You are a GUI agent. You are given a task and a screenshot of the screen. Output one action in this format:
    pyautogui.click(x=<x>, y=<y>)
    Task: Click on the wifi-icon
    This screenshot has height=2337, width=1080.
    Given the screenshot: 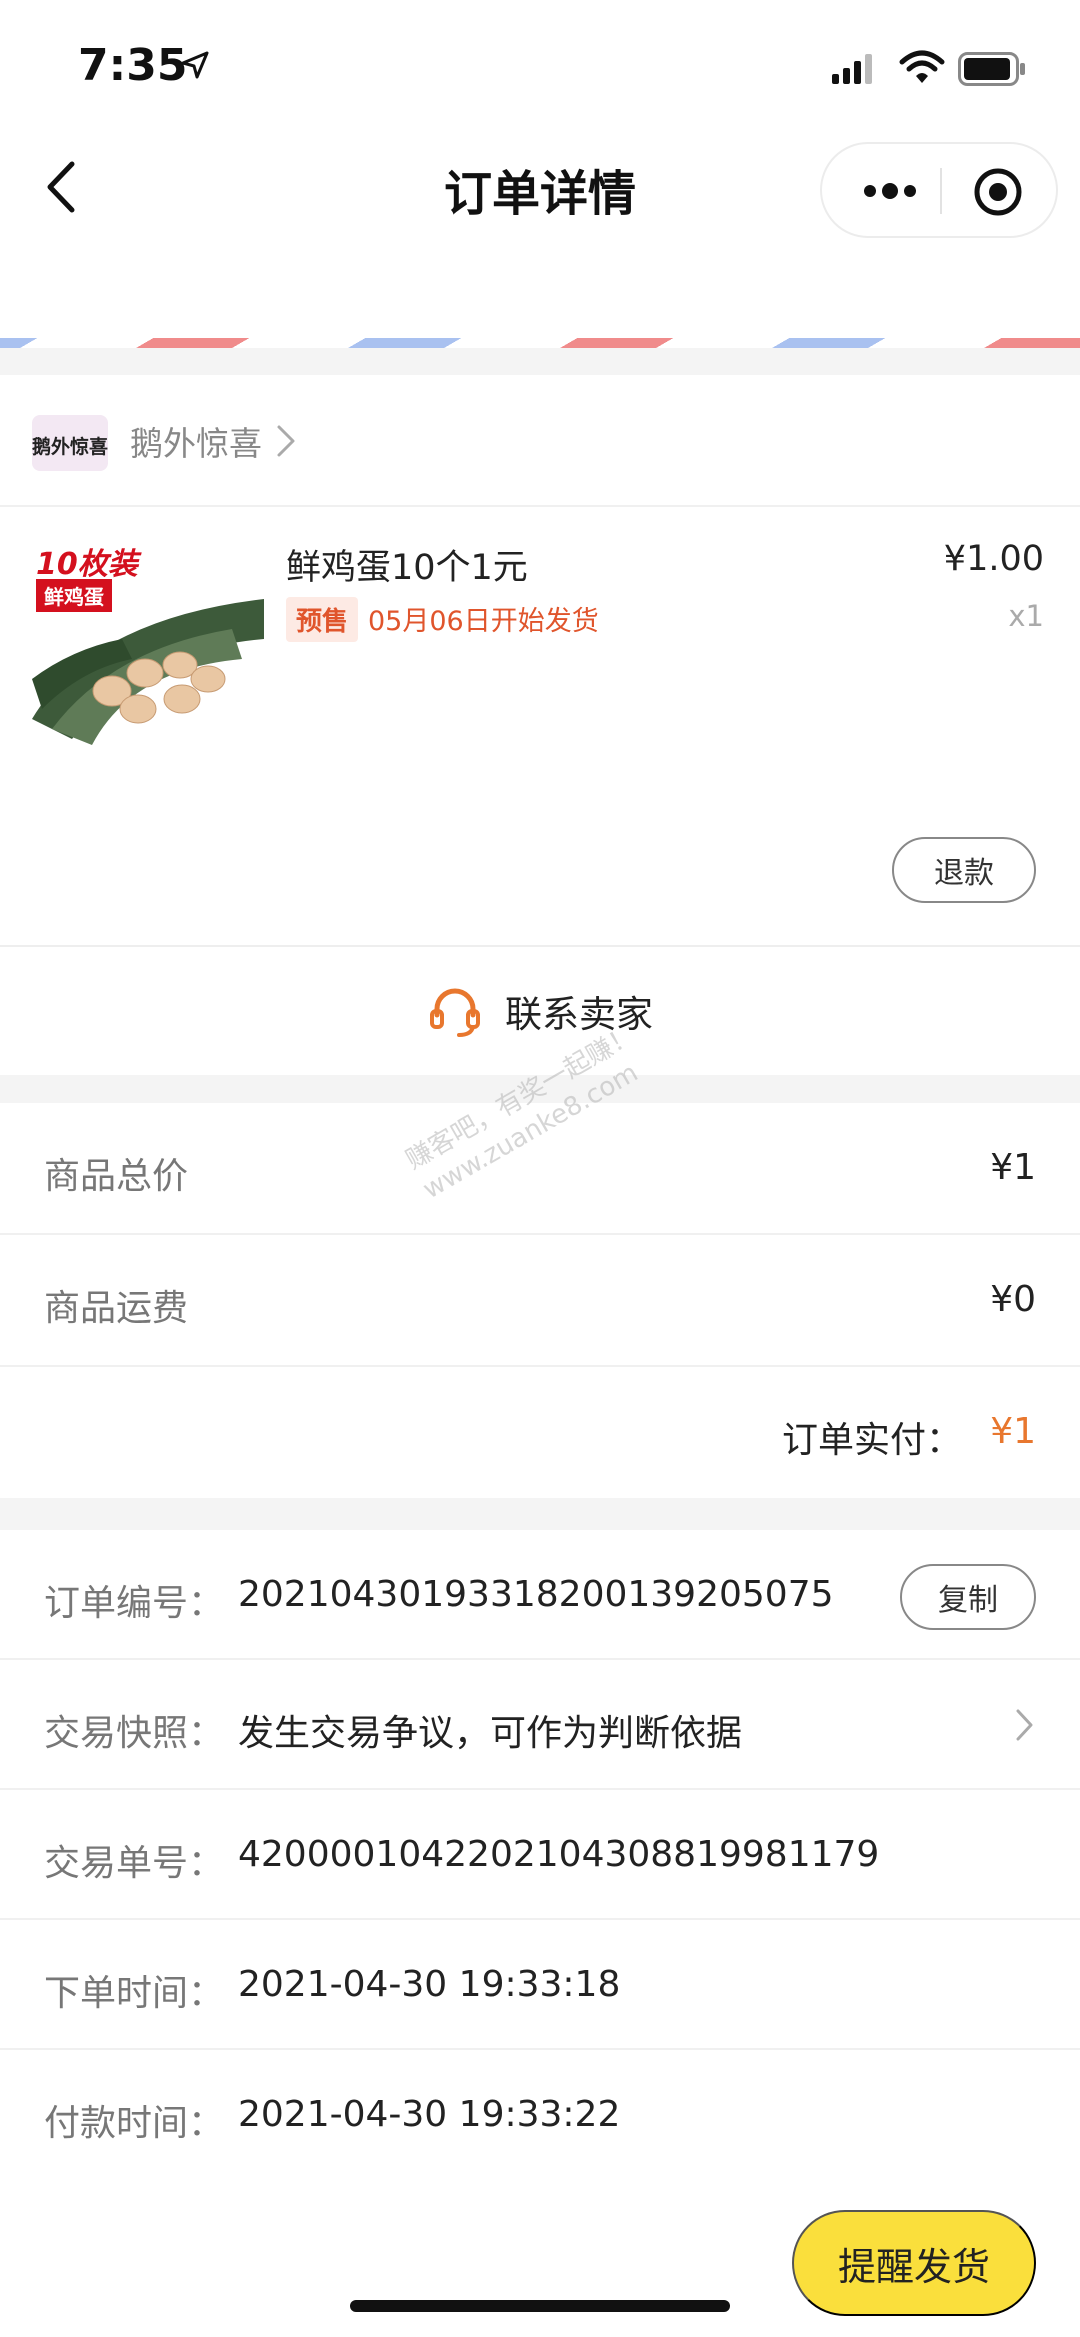 What is the action you would take?
    pyautogui.click(x=922, y=66)
    